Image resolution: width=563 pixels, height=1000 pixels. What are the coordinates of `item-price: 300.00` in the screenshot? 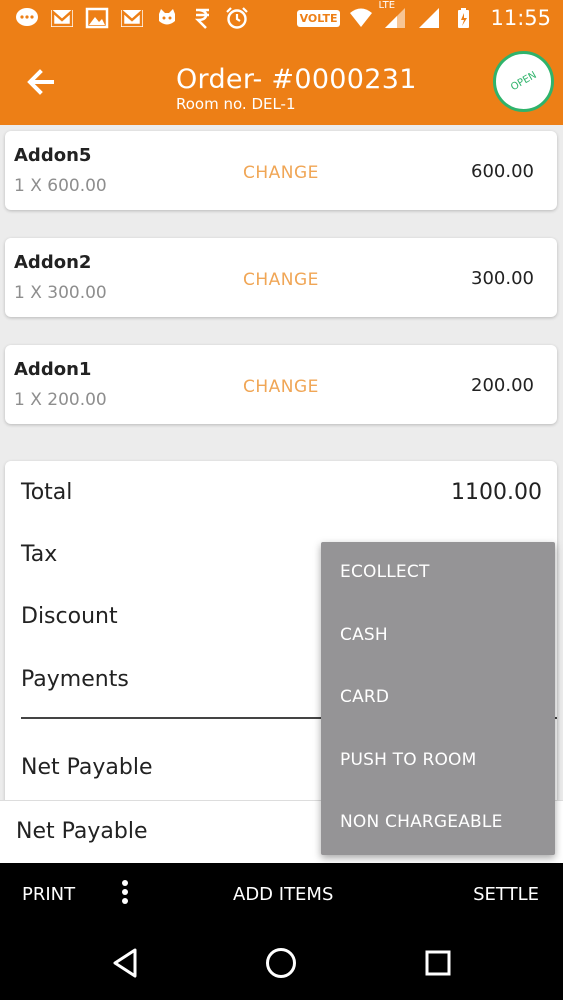 It's located at (502, 278).